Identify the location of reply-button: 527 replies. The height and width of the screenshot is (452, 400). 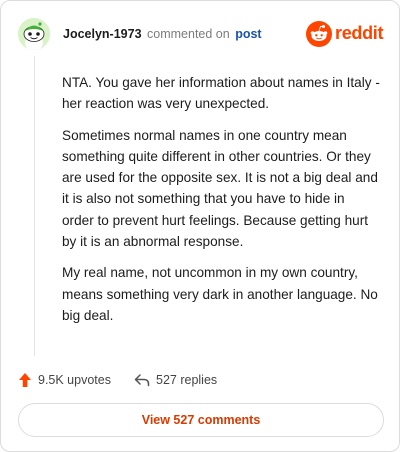
(175, 380).